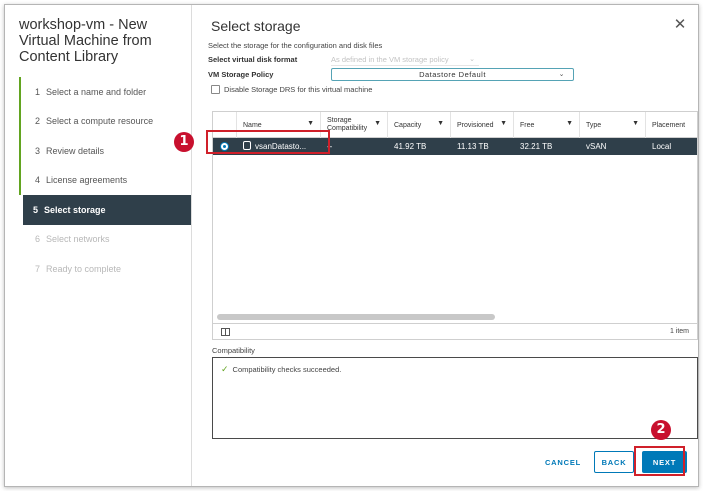 This screenshot has width=703, height=491. Describe the element at coordinates (38, 239) in the screenshot. I see `step-number: 6` at that location.